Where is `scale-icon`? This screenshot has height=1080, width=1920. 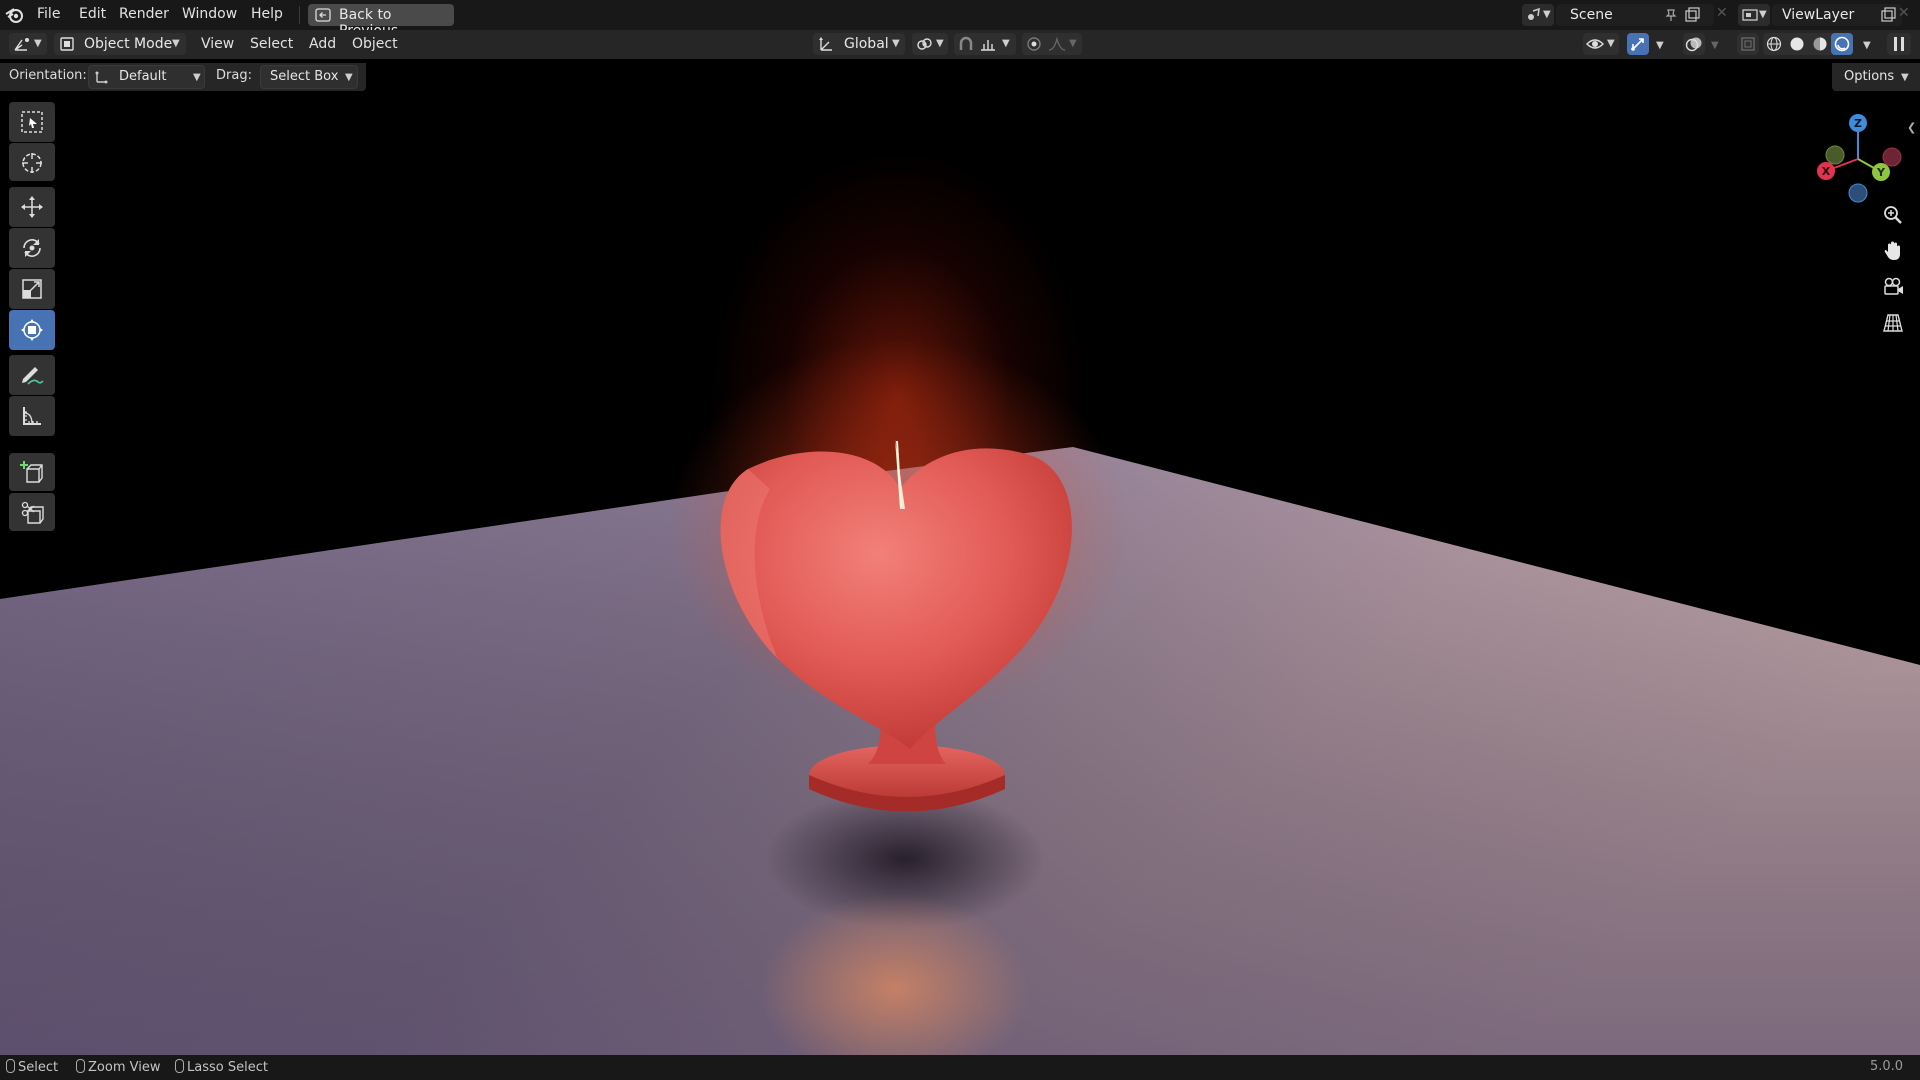 scale-icon is located at coordinates (32, 289).